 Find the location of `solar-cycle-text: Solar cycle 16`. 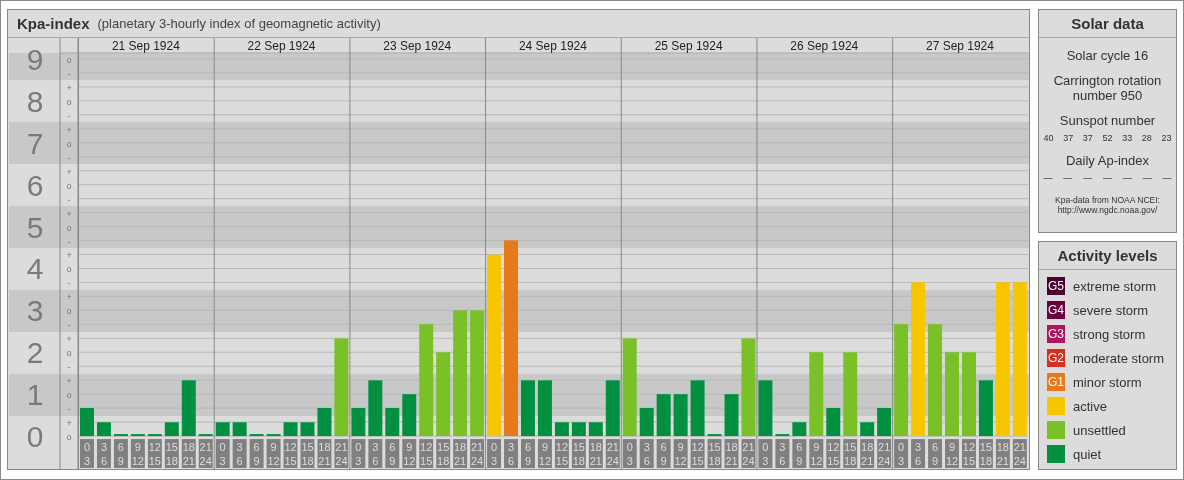

solar-cycle-text: Solar cycle 16 is located at coordinates (1107, 55).